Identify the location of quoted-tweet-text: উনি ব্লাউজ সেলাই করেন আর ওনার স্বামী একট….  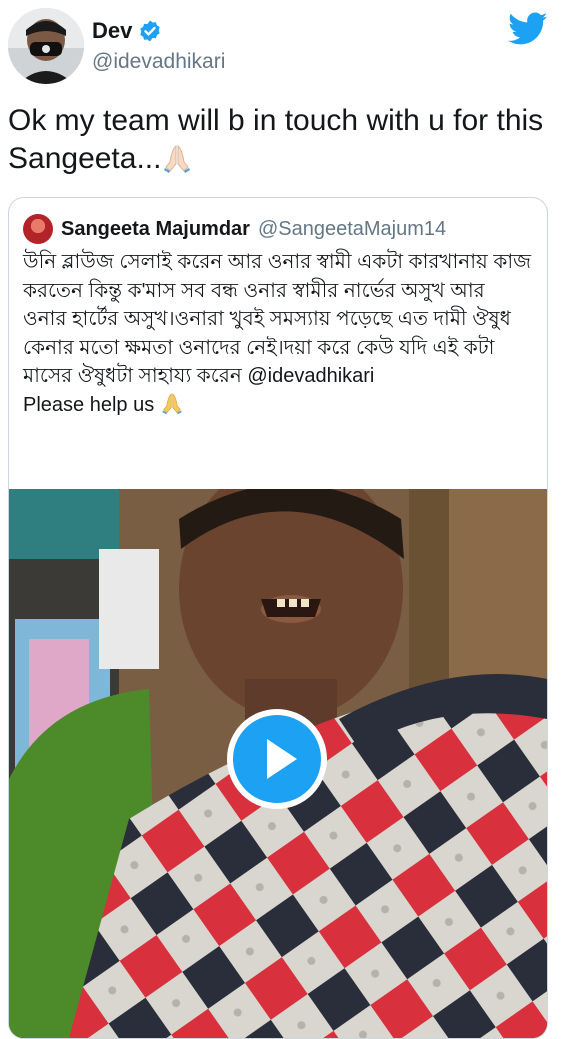
(277, 319).